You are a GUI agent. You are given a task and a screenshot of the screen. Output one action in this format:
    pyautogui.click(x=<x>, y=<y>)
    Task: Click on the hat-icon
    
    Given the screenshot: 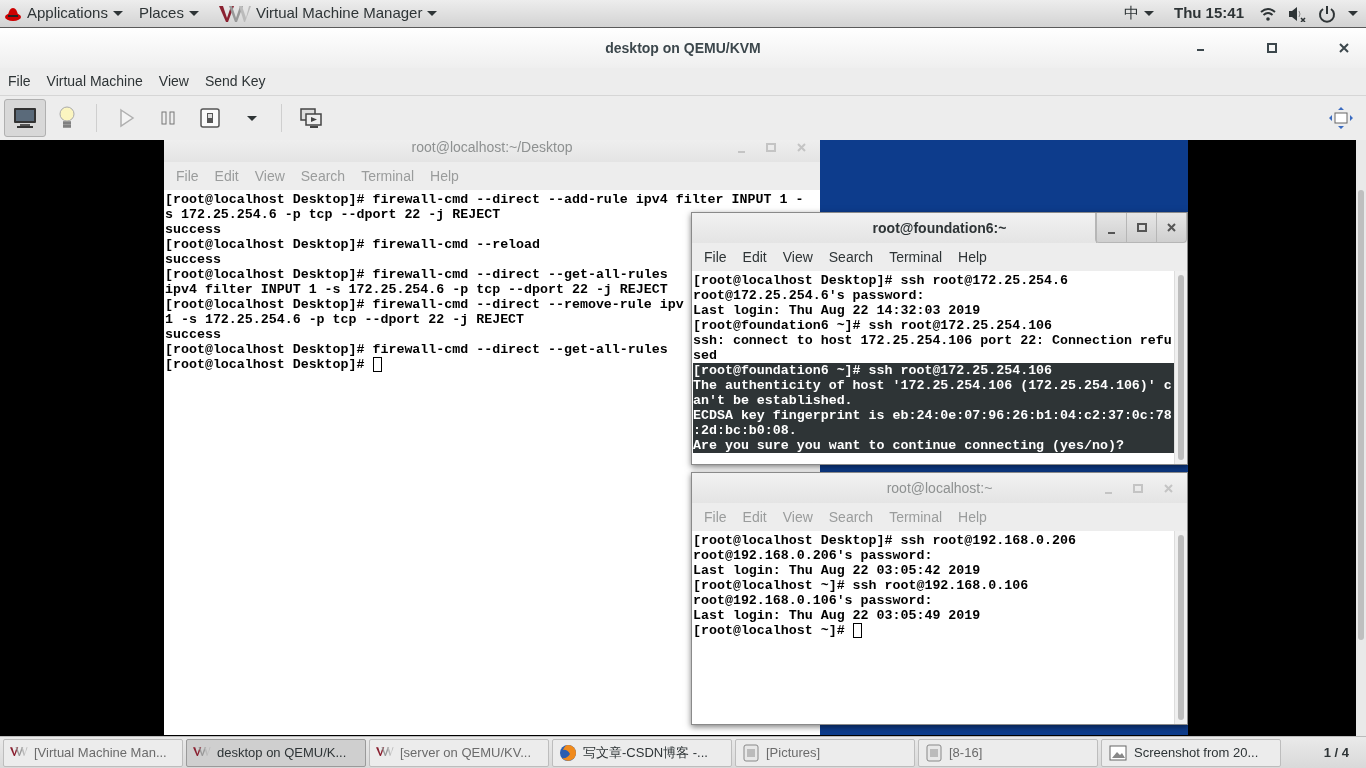 What is the action you would take?
    pyautogui.click(x=13, y=13)
    